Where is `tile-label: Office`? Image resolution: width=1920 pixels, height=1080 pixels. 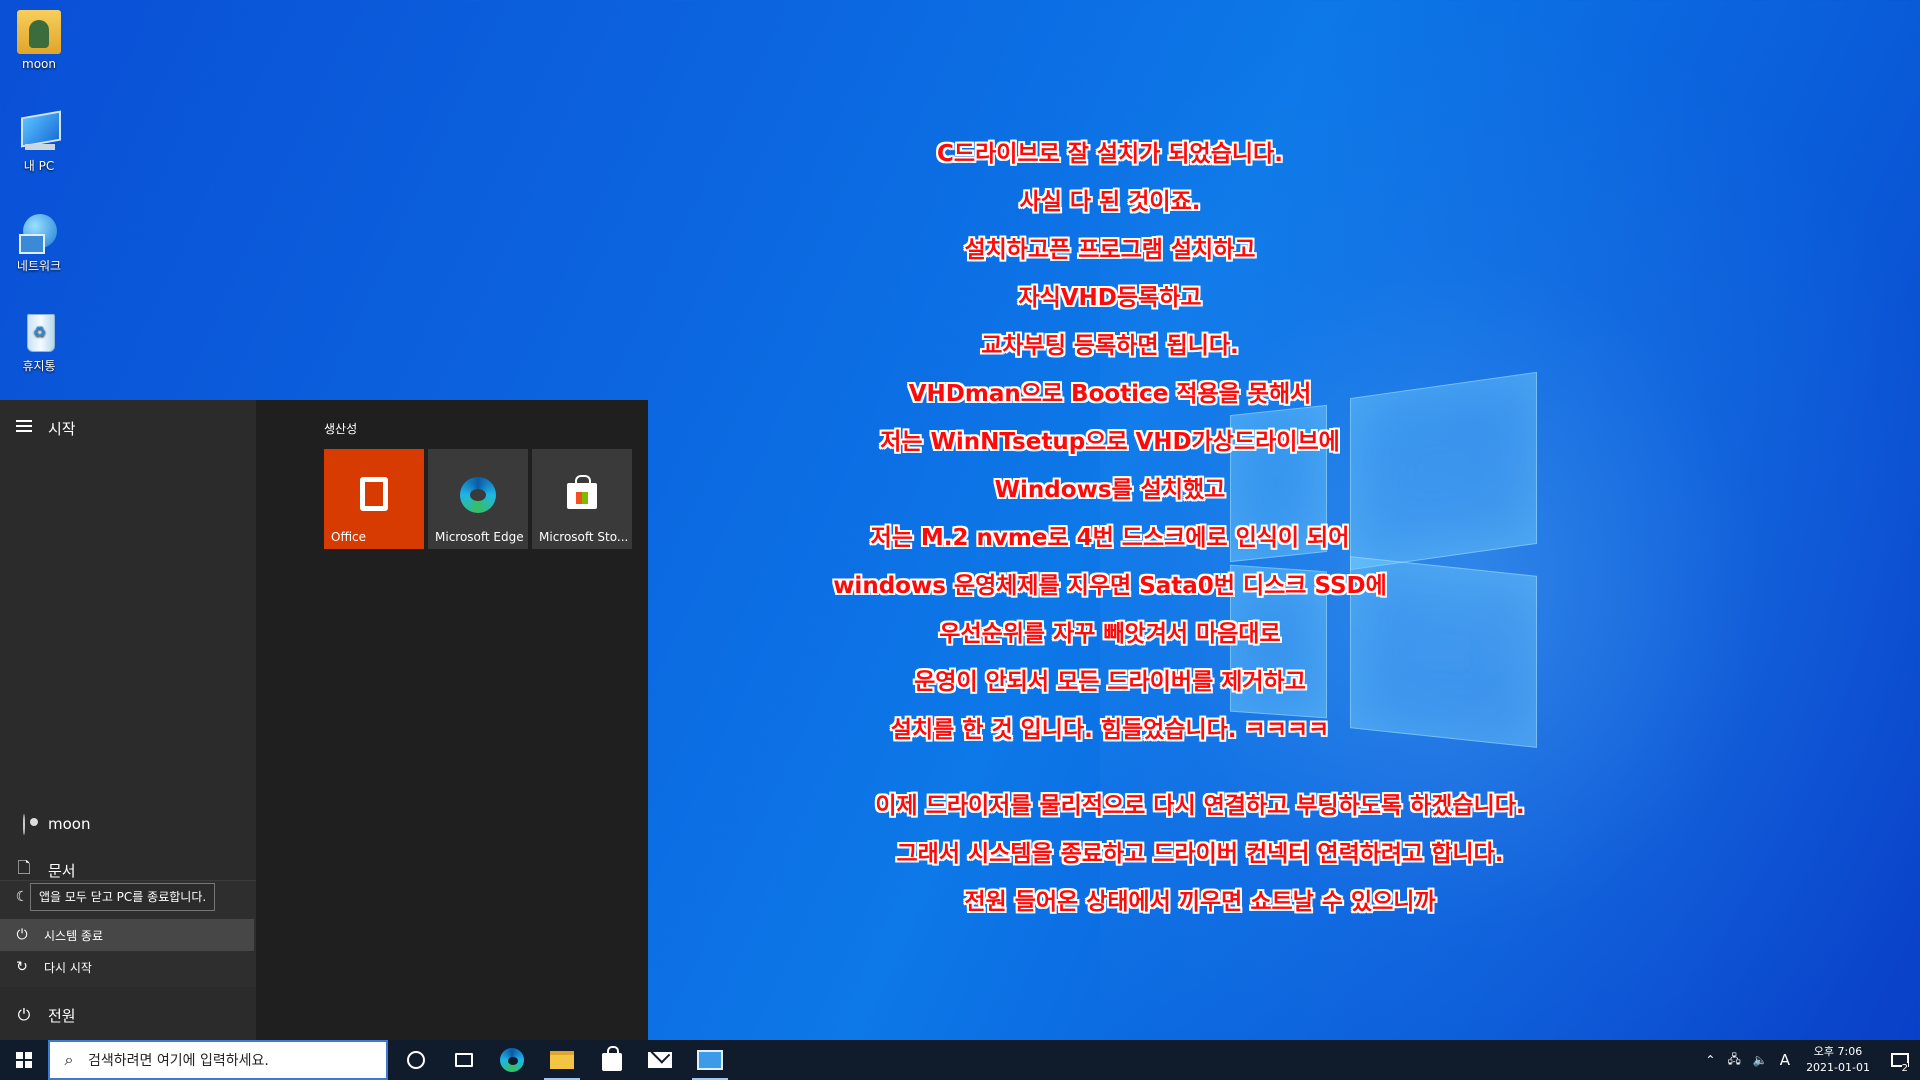
tile-label: Office is located at coordinates (349, 537).